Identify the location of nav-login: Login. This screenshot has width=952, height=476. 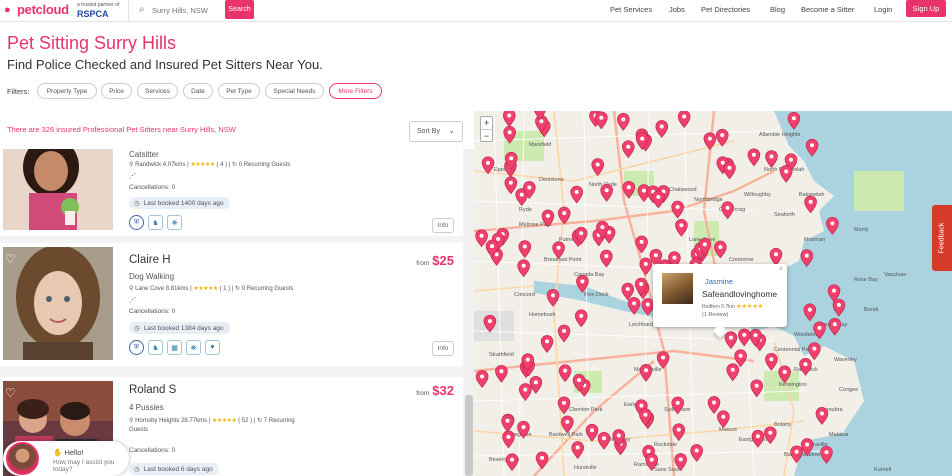
(883, 9).